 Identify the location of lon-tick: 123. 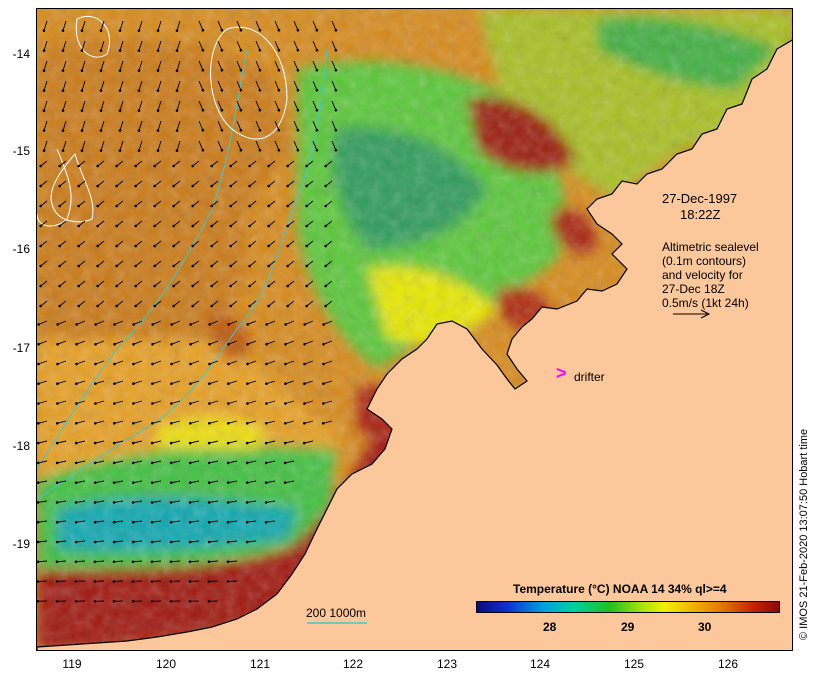
(447, 664).